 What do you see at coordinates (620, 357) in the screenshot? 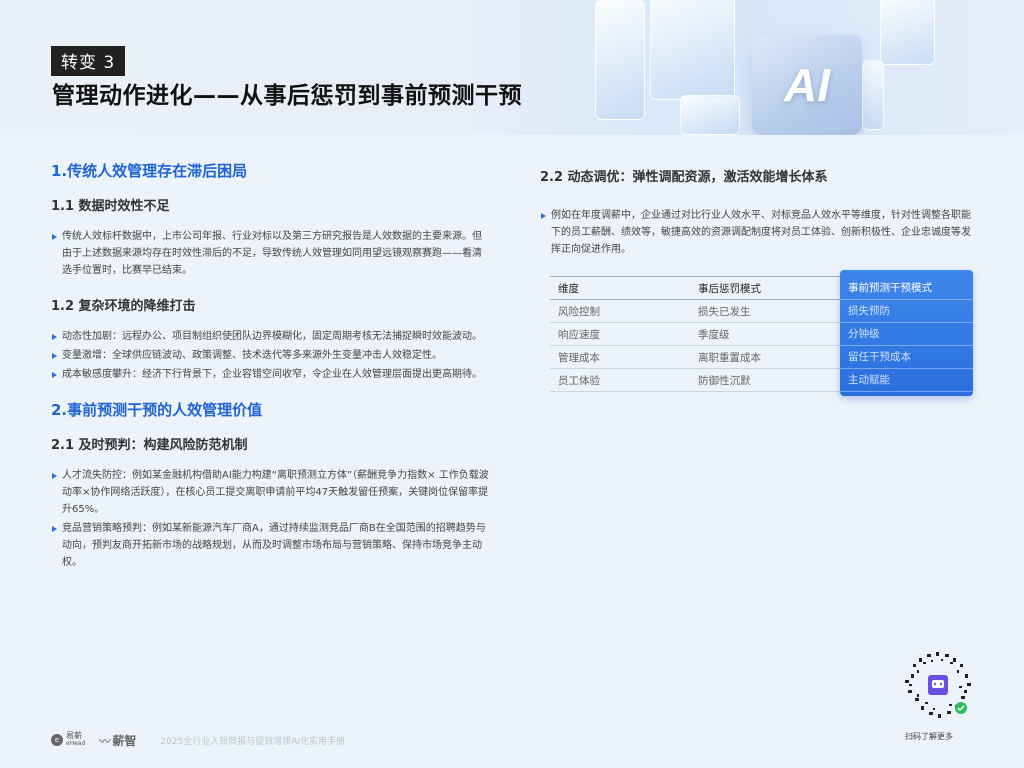
I see `table-cell: 管理成本` at bounding box center [620, 357].